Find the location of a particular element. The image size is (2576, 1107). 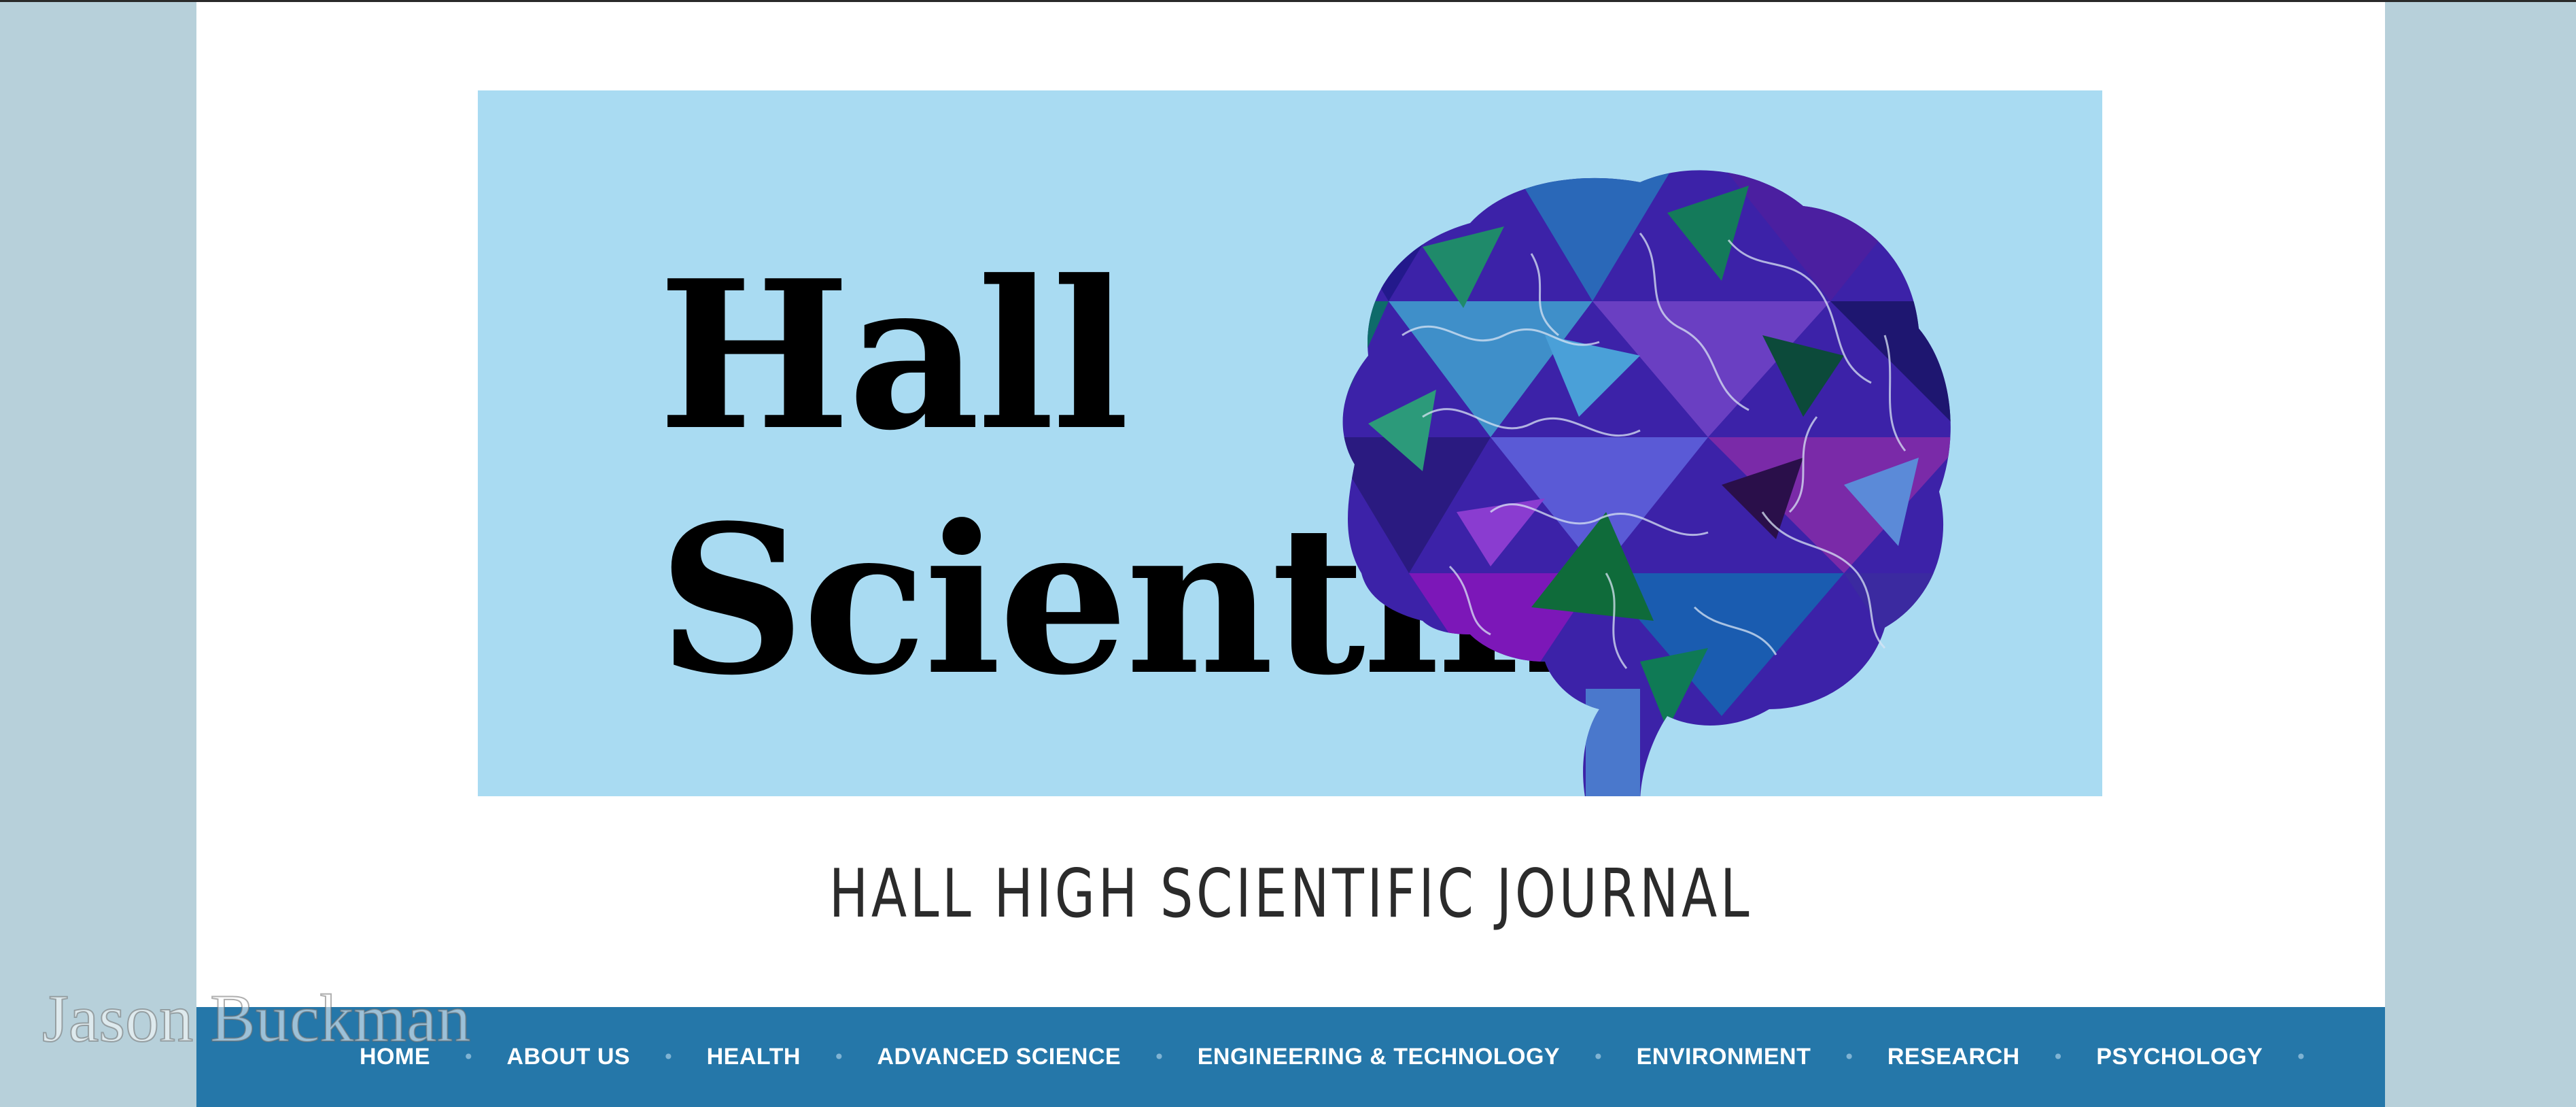

watermark-text: Jason Buckman is located at coordinates (256, 1018).